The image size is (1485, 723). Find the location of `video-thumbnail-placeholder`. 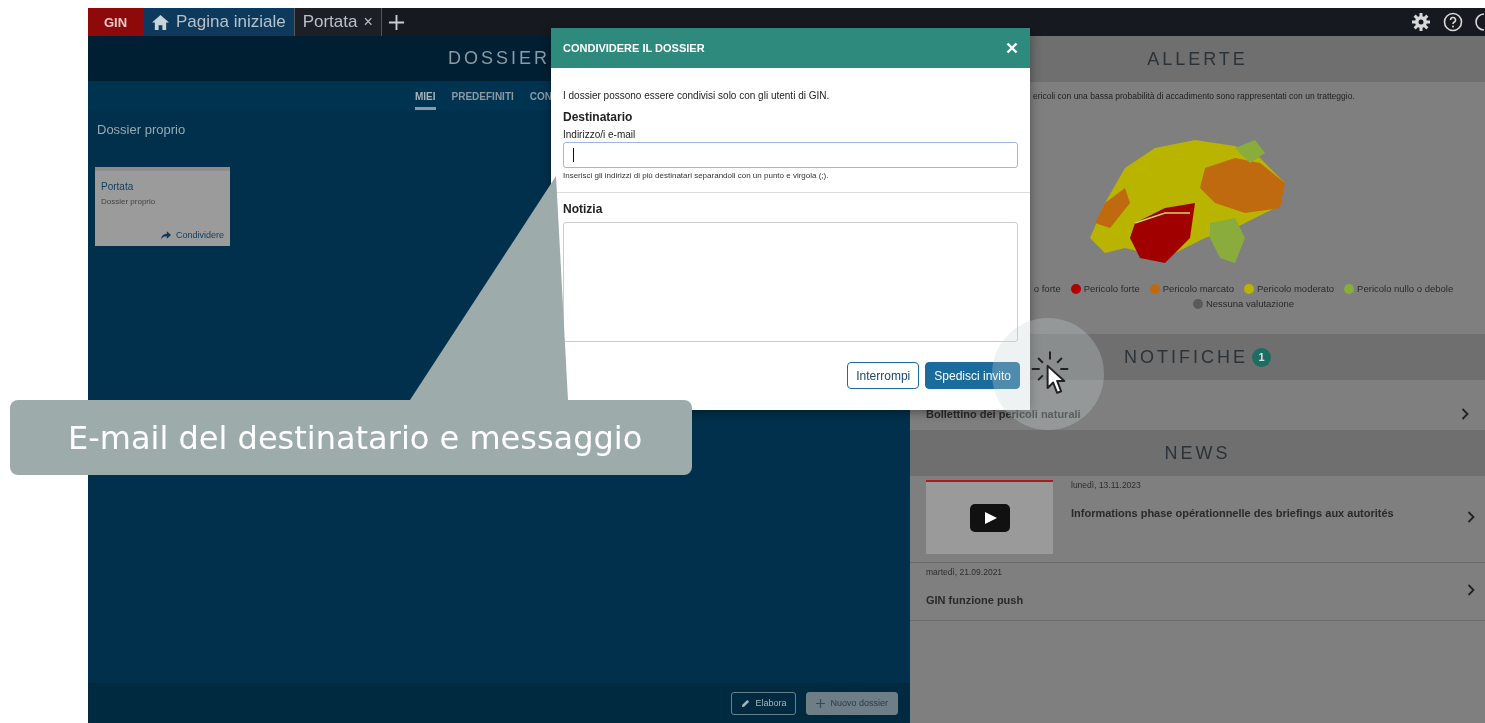

video-thumbnail-placeholder is located at coordinates (989, 517).